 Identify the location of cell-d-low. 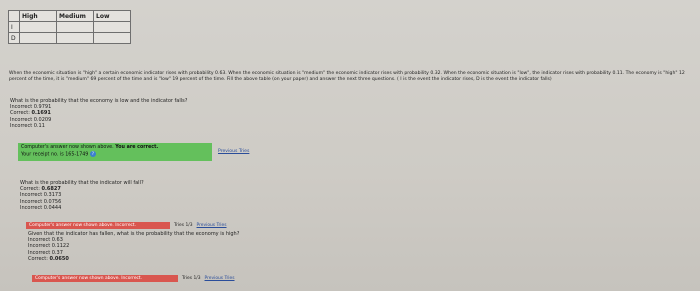
(112, 38).